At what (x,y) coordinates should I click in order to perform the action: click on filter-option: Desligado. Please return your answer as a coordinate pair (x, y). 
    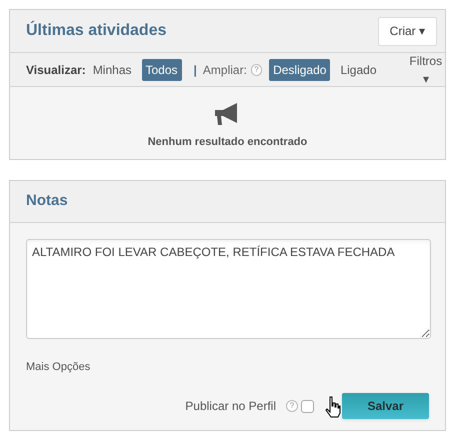
    Looking at the image, I should click on (299, 69).